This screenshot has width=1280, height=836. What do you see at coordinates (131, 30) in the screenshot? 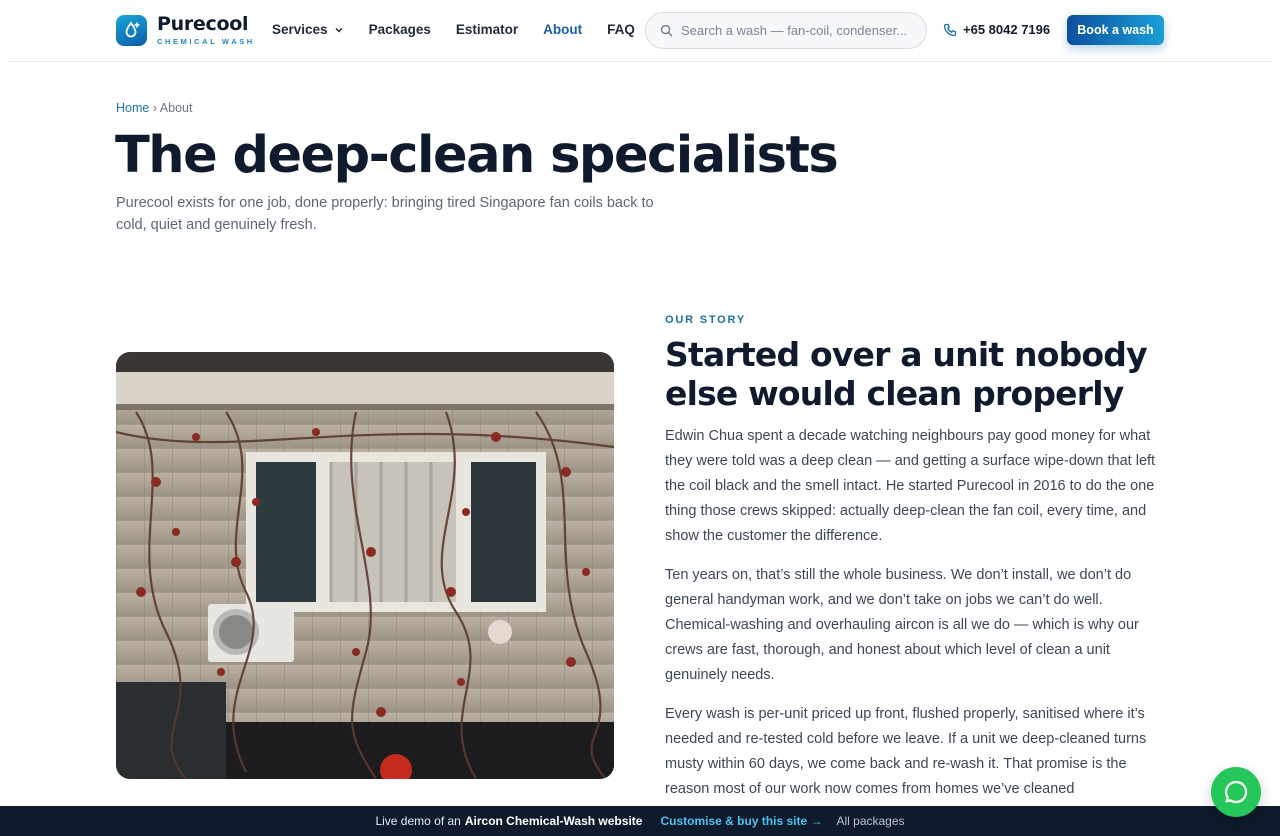
I see `water-drop-icon` at bounding box center [131, 30].